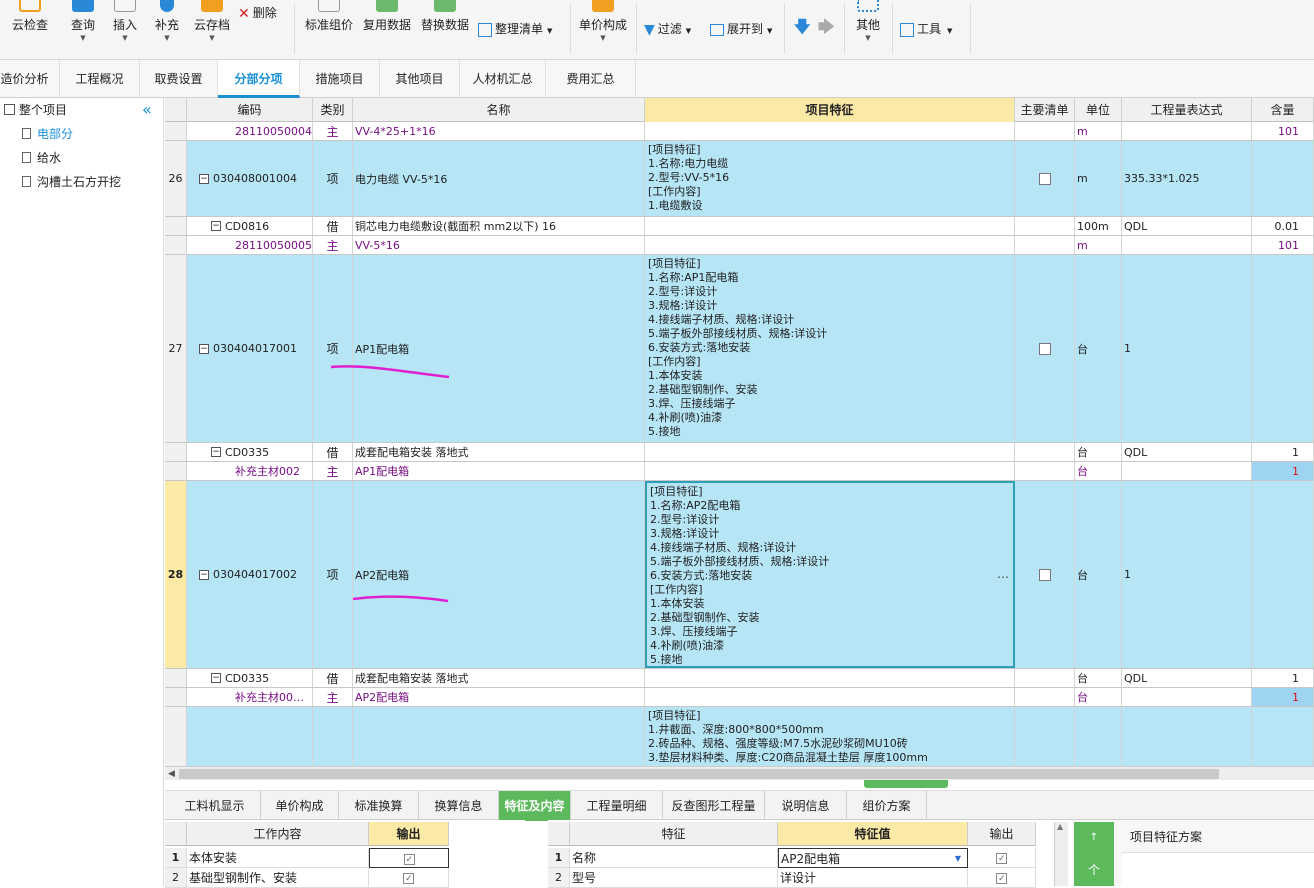  What do you see at coordinates (250, 452) in the screenshot?
I see `code-cell: − CD0335` at bounding box center [250, 452].